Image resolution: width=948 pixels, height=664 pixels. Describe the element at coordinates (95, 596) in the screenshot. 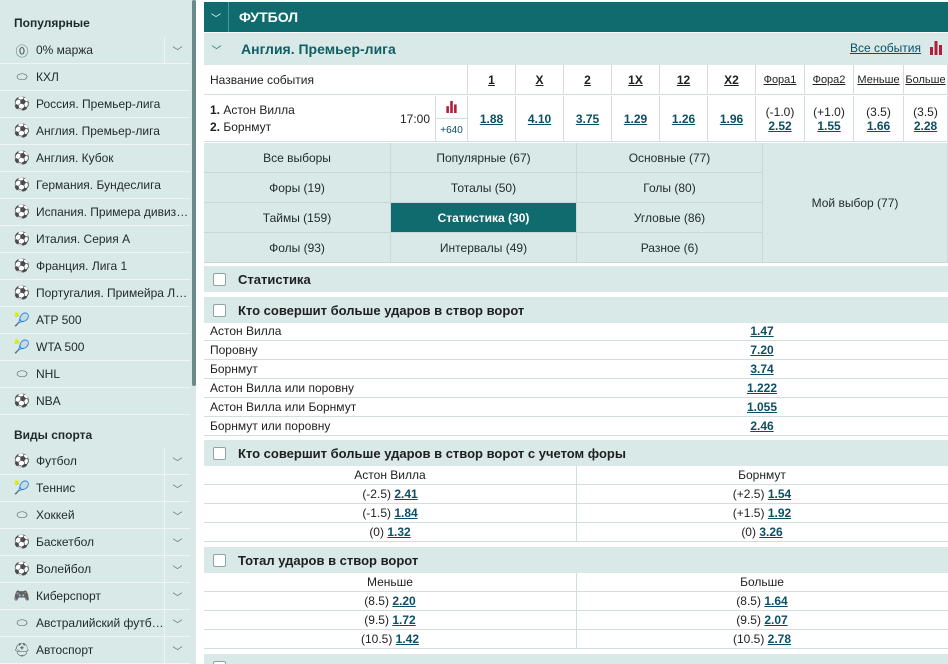

I see `sidebar-item: 🎮 Киберспорт ﹀` at that location.